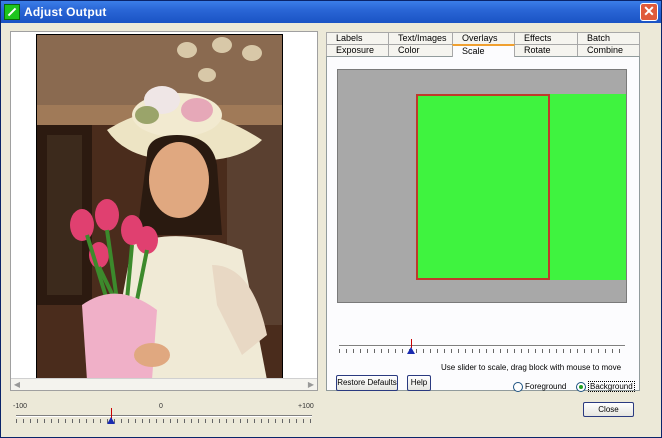 The width and height of the screenshot is (662, 438). What do you see at coordinates (483, 50) in the screenshot?
I see `tab-scale: Scale` at bounding box center [483, 50].